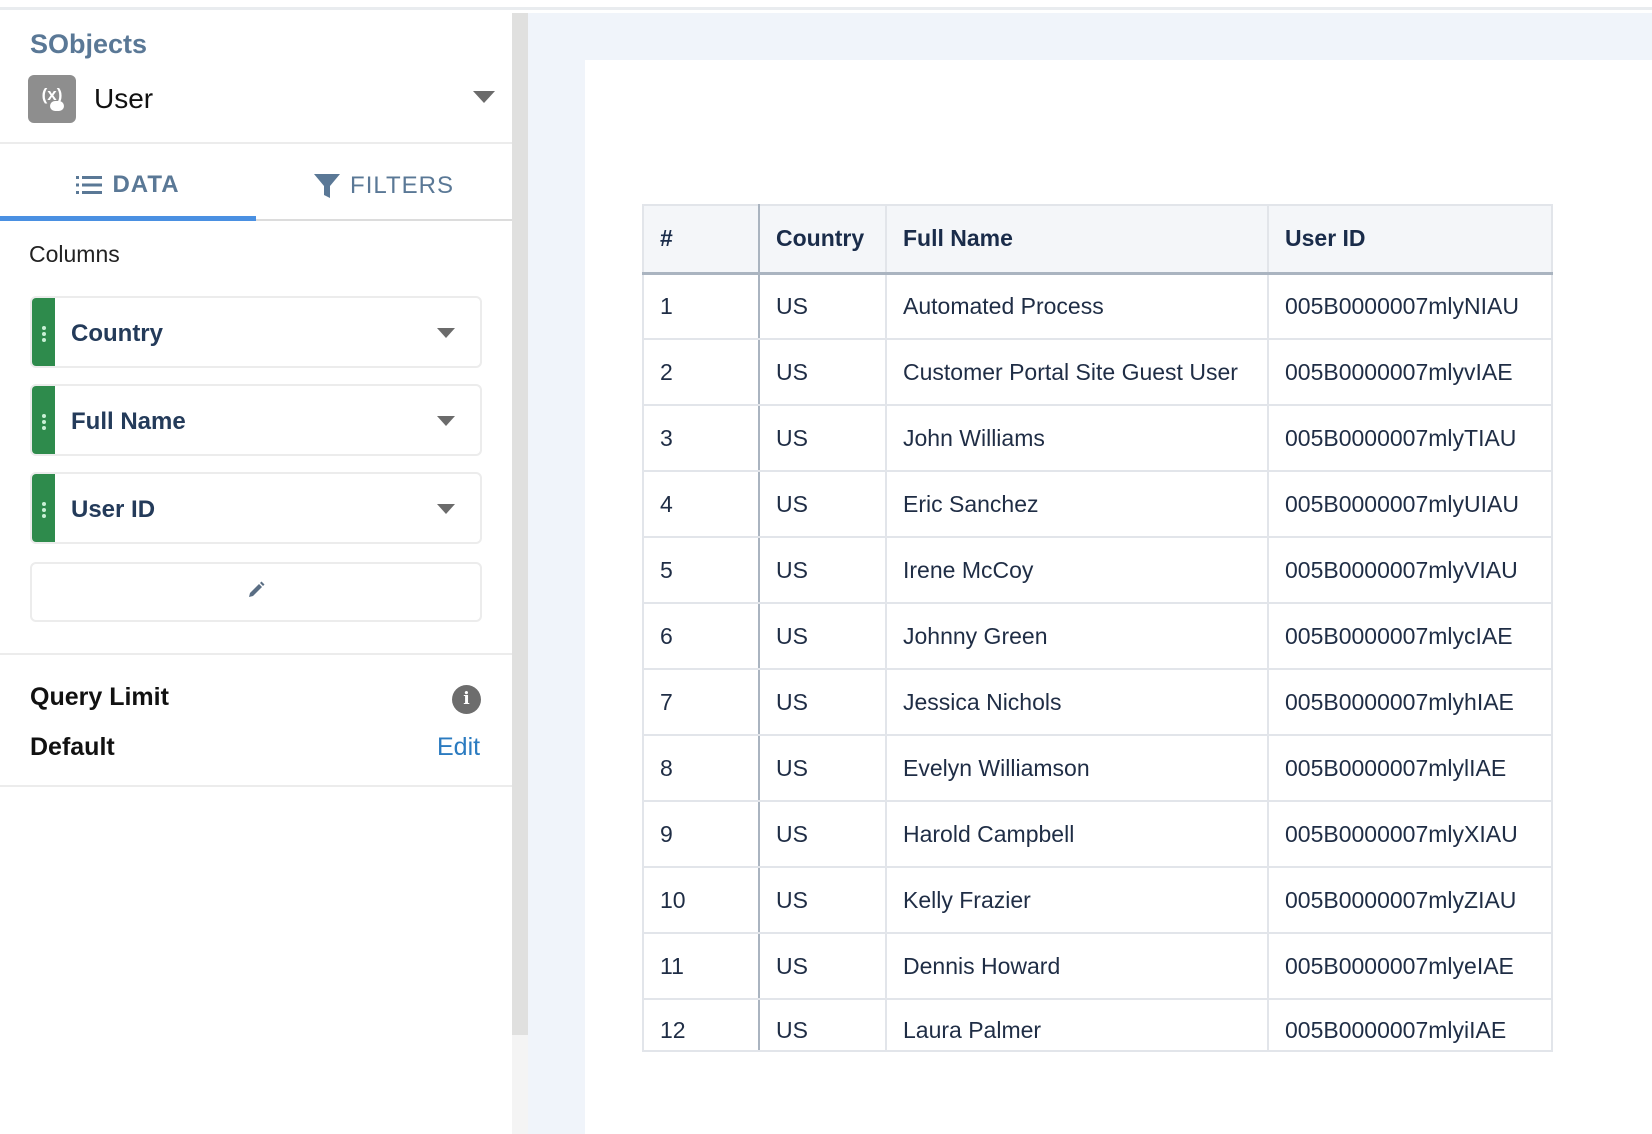  I want to click on cell-full-name: Laura Palmer, so click(1077, 1025).